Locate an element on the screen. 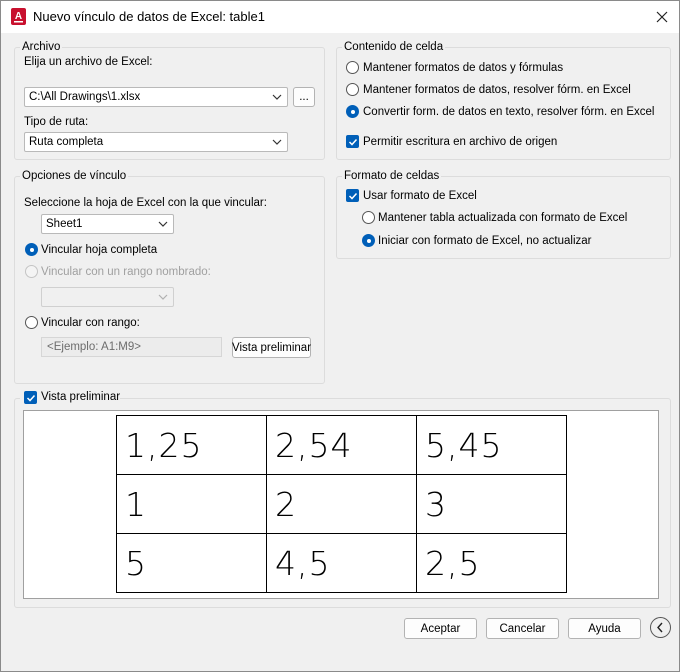 The width and height of the screenshot is (680, 672). collapse-button is located at coordinates (660, 627).